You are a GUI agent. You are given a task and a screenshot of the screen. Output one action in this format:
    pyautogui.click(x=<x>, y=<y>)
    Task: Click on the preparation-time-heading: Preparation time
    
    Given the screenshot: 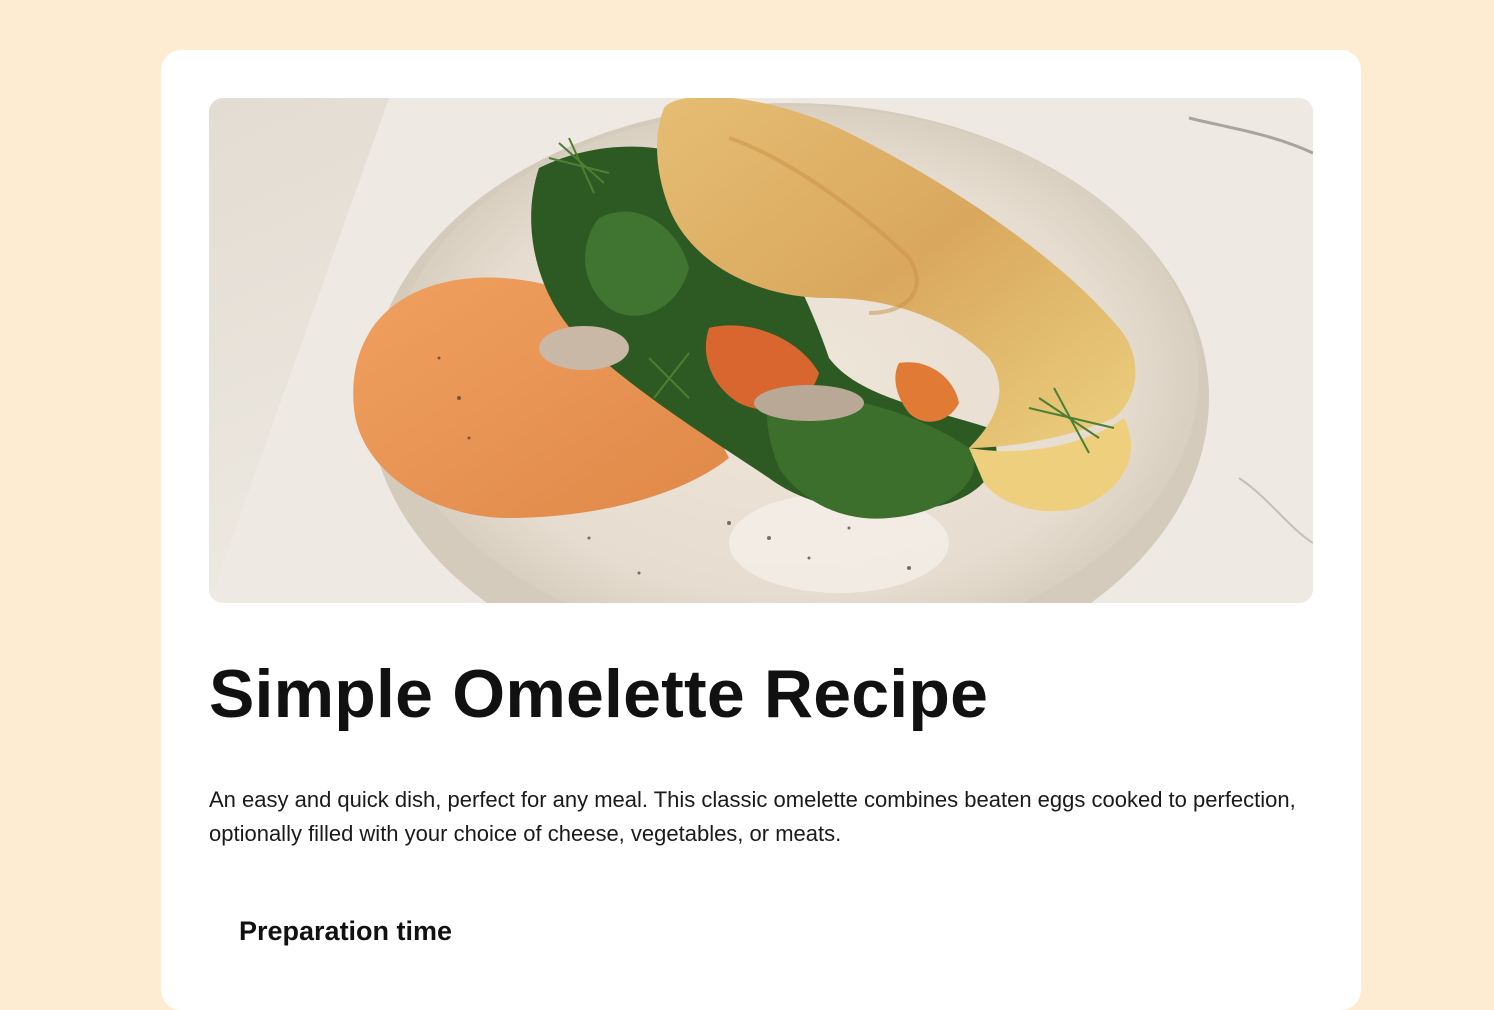 What is the action you would take?
    pyautogui.click(x=346, y=931)
    